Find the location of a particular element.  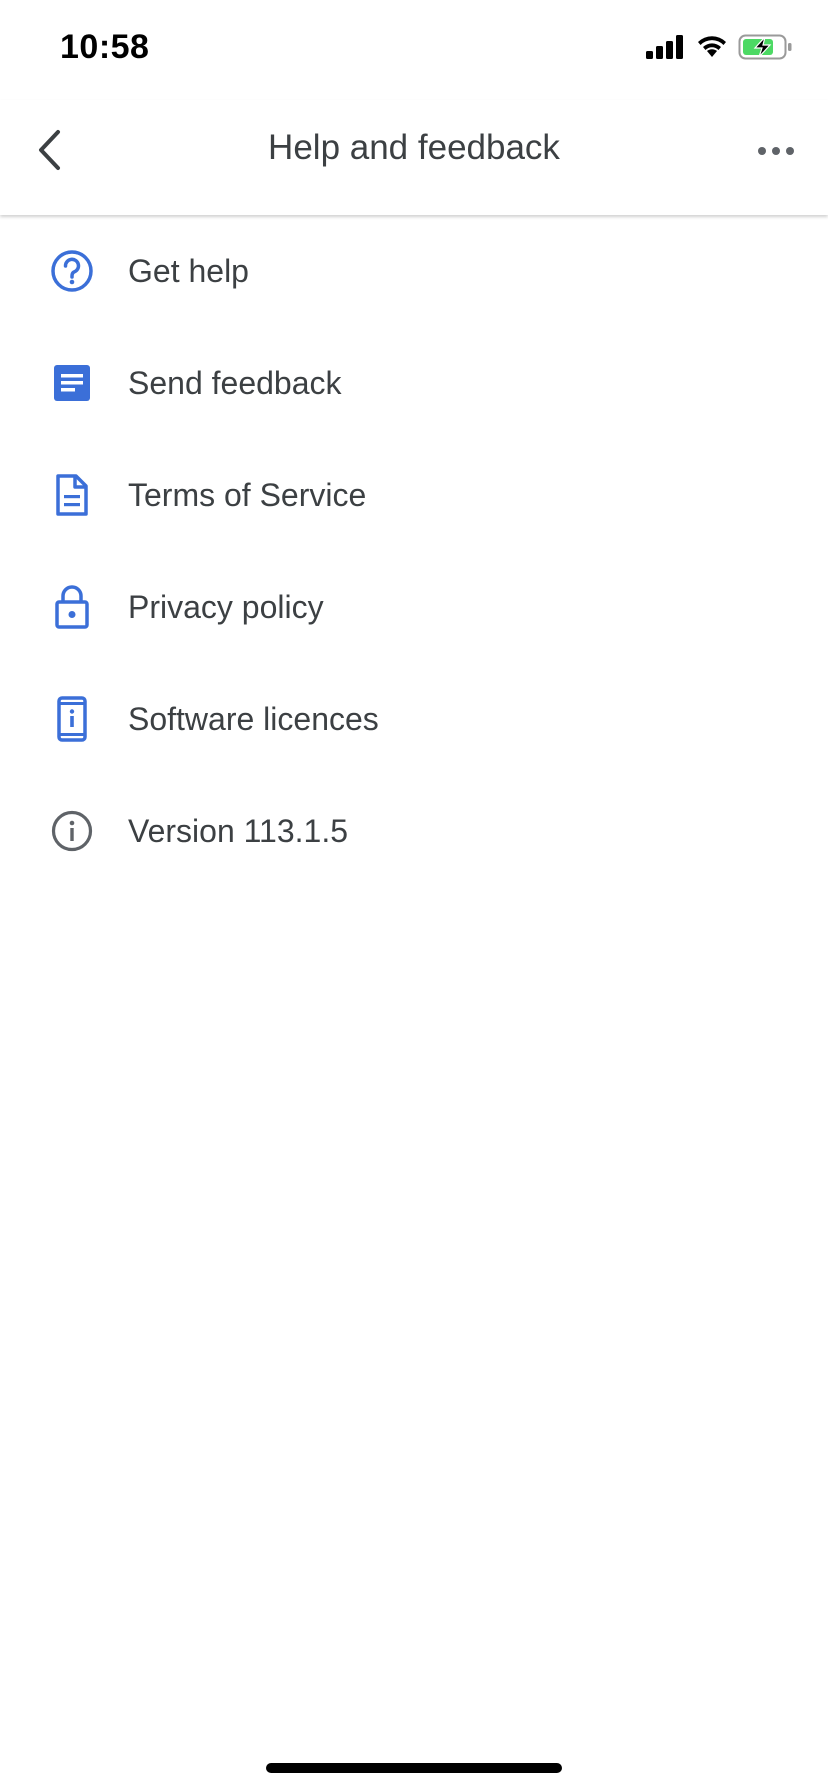

wifi-icon is located at coordinates (712, 49).